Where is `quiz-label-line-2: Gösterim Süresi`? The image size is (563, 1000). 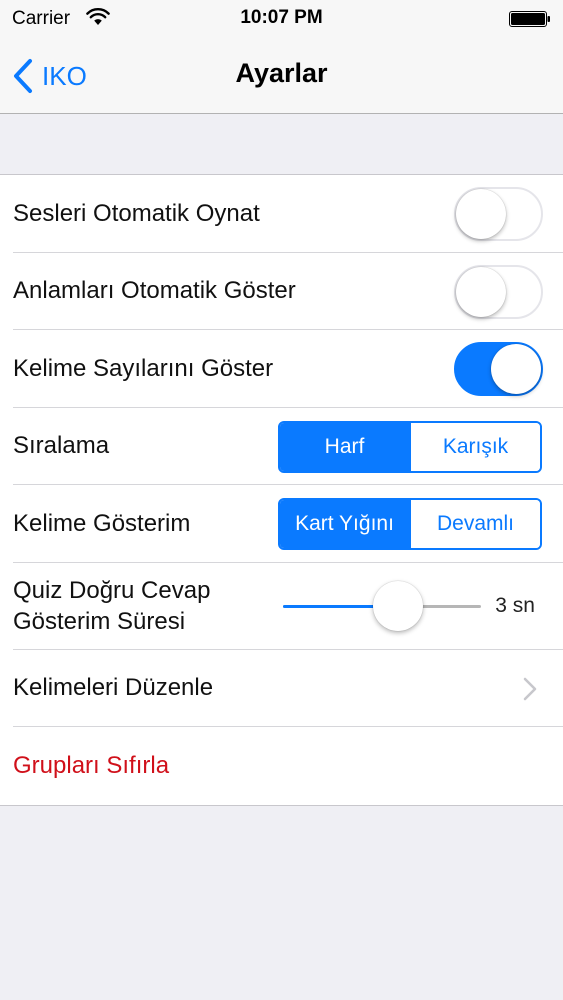
quiz-label-line-2: Gösterim Süresi is located at coordinates (99, 621).